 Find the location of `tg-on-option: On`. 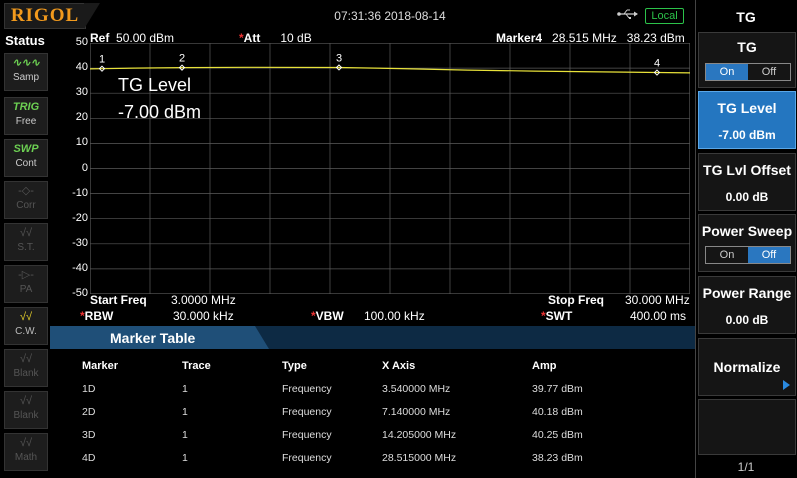

tg-on-option: On is located at coordinates (727, 72).